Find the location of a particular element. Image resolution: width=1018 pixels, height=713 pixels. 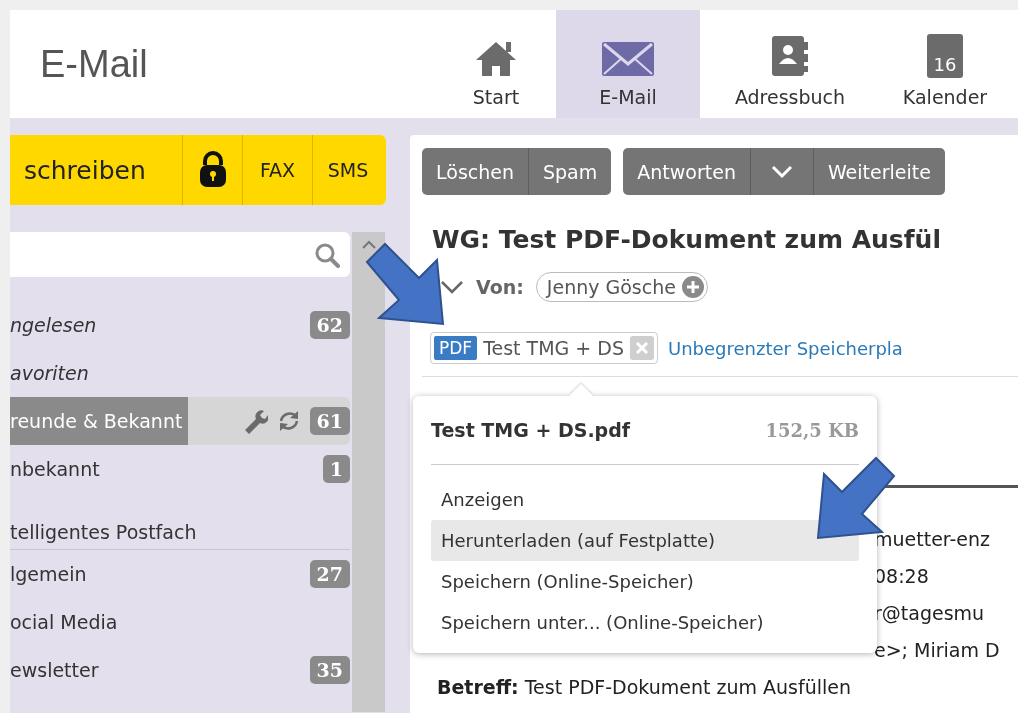

file-type-badge: PDF is located at coordinates (456, 348).